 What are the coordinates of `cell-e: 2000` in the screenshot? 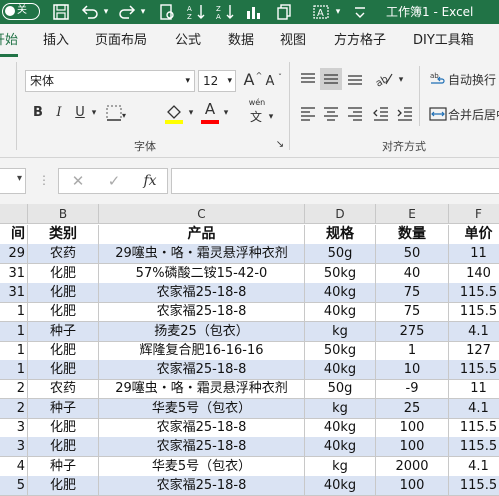 It's located at (412, 466).